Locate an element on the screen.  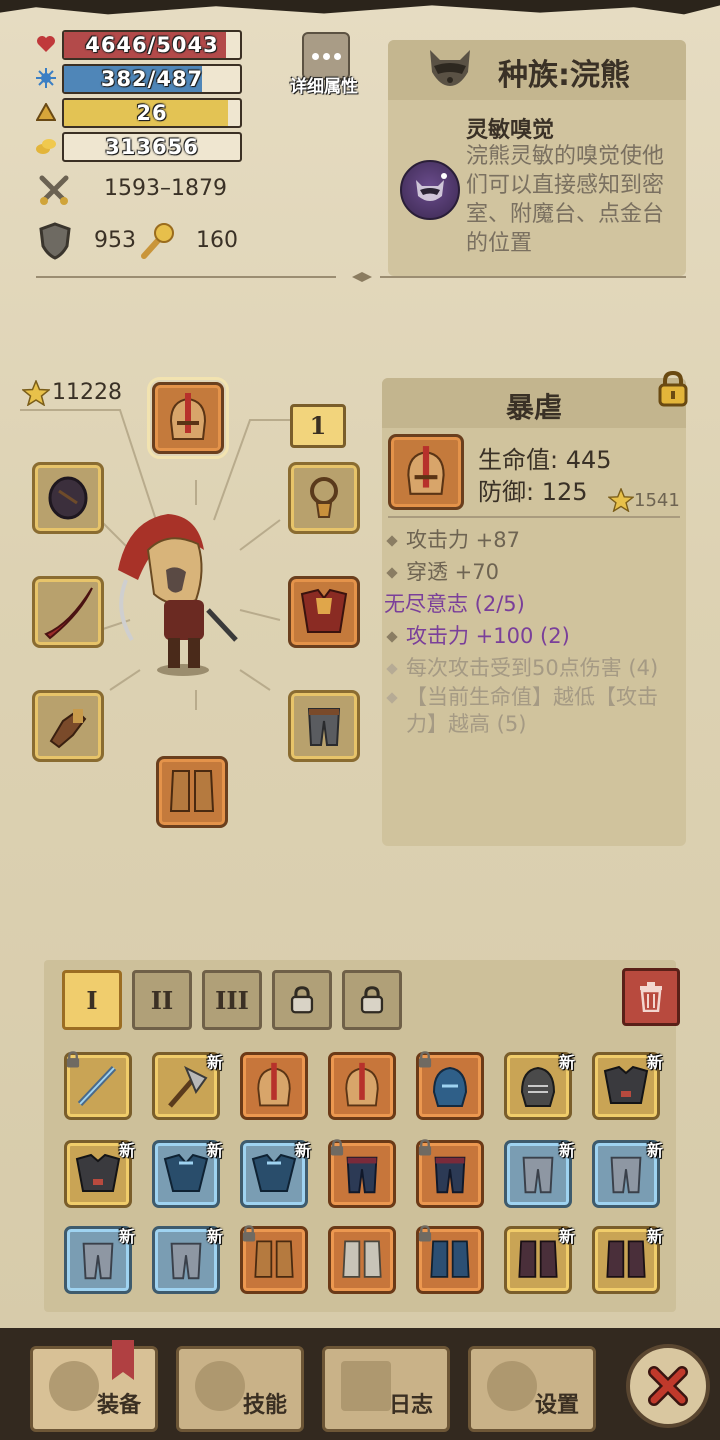
nav-settings: 设置 is located at coordinates (532, 1389).